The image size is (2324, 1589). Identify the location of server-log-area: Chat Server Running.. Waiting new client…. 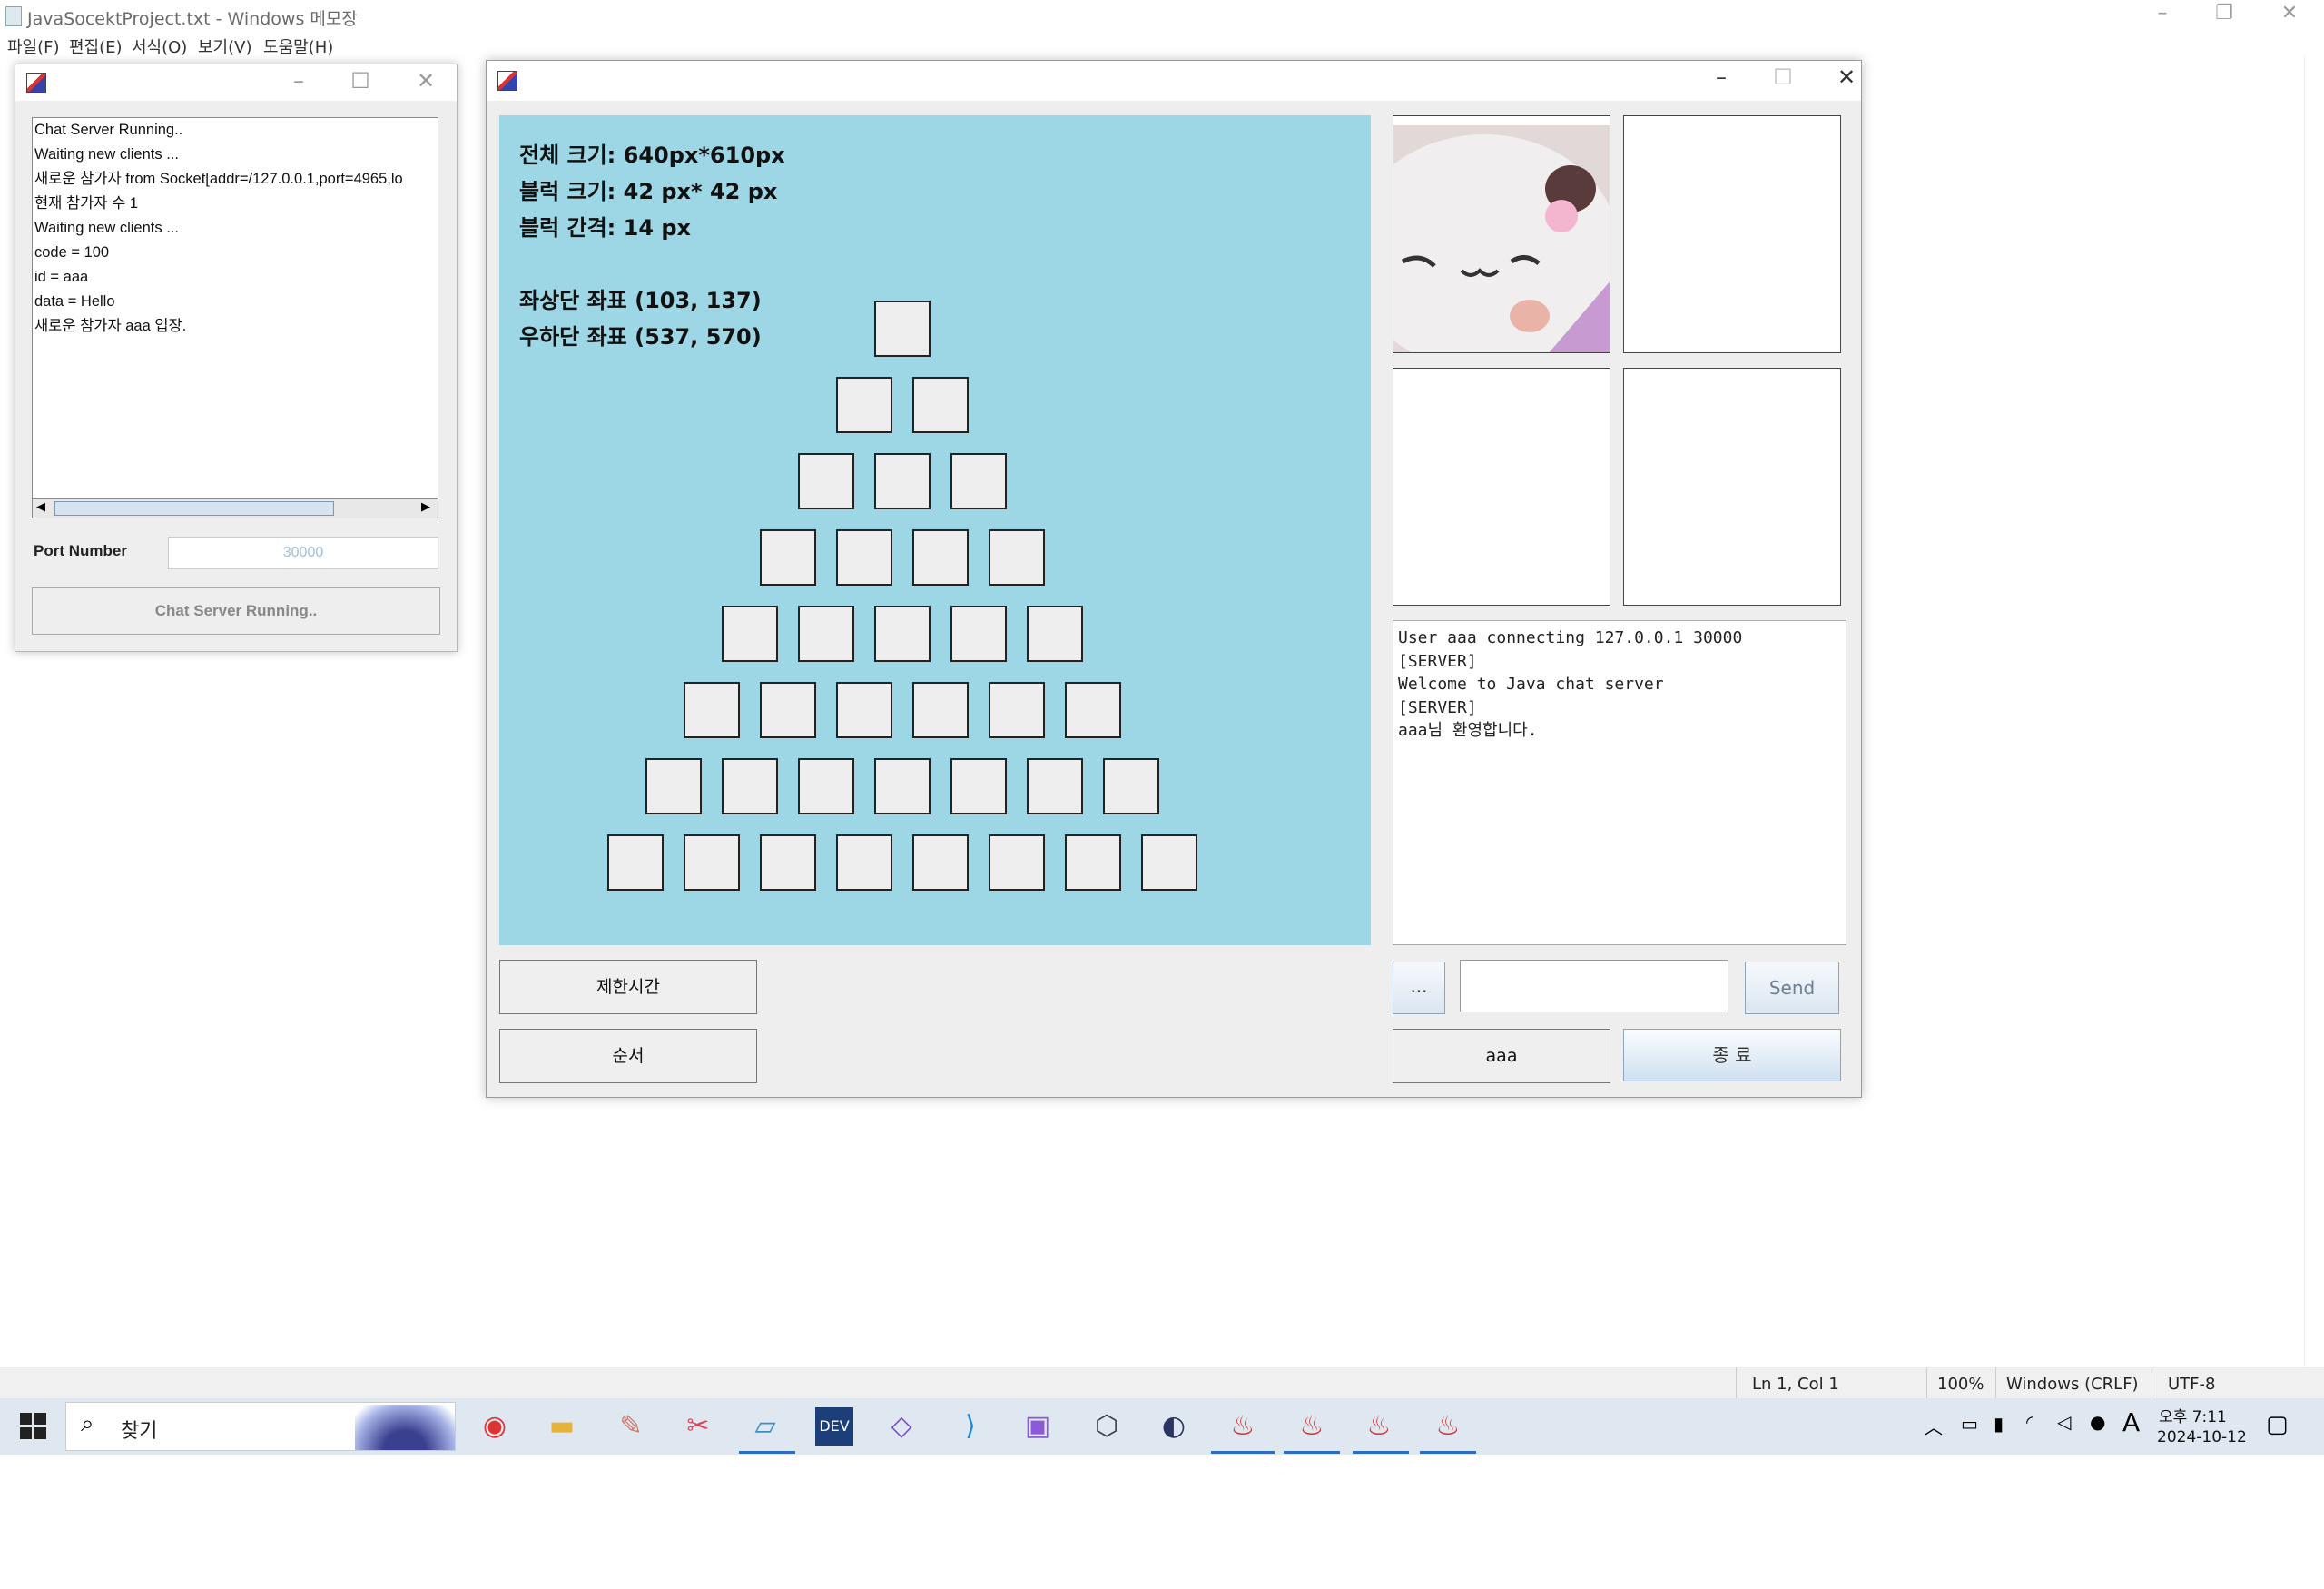
(235, 308).